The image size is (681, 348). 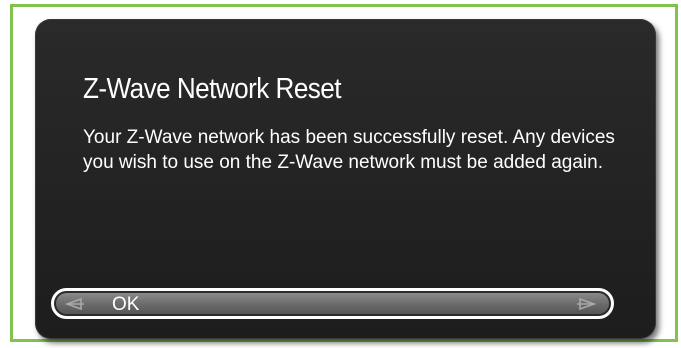 I want to click on dialog-title: Z-Wave Network Reset, so click(x=212, y=89).